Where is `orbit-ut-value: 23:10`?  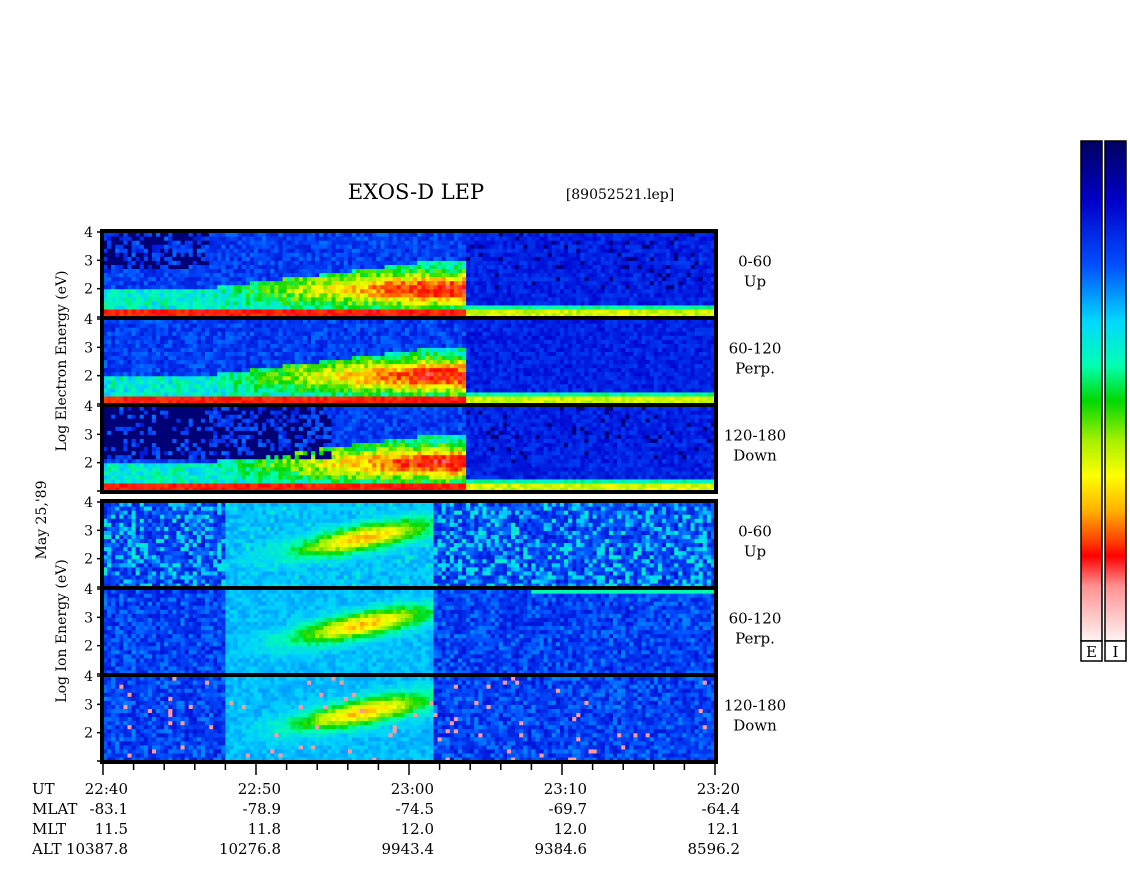
orbit-ut-value: 23:10 is located at coordinates (565, 789).